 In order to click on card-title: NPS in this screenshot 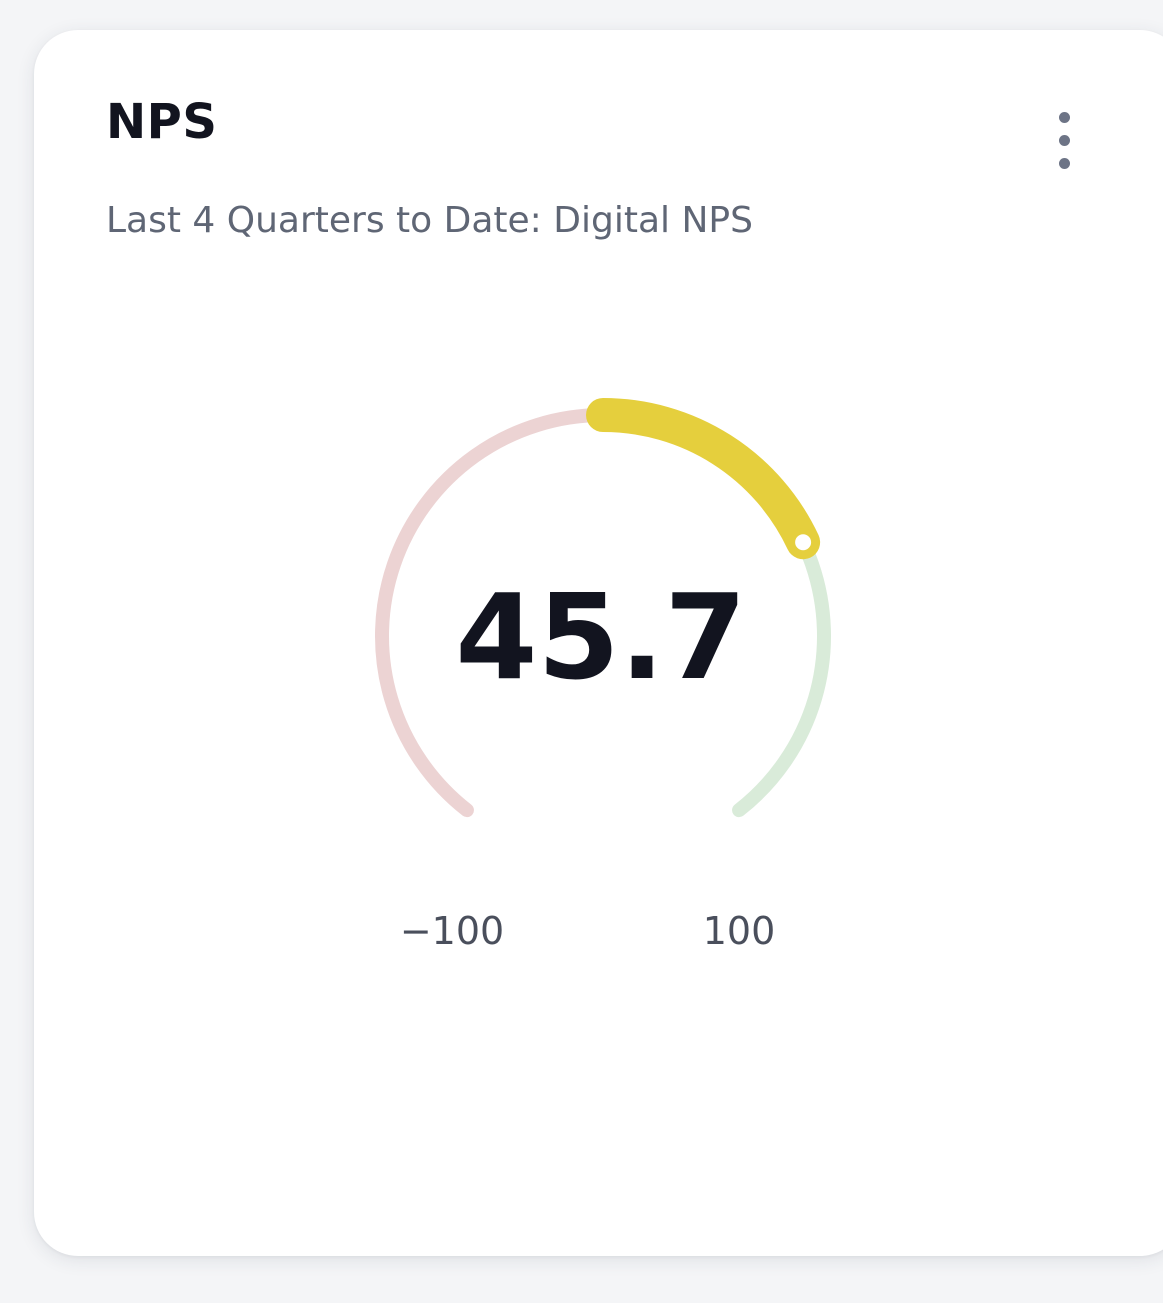, I will do `click(162, 122)`.